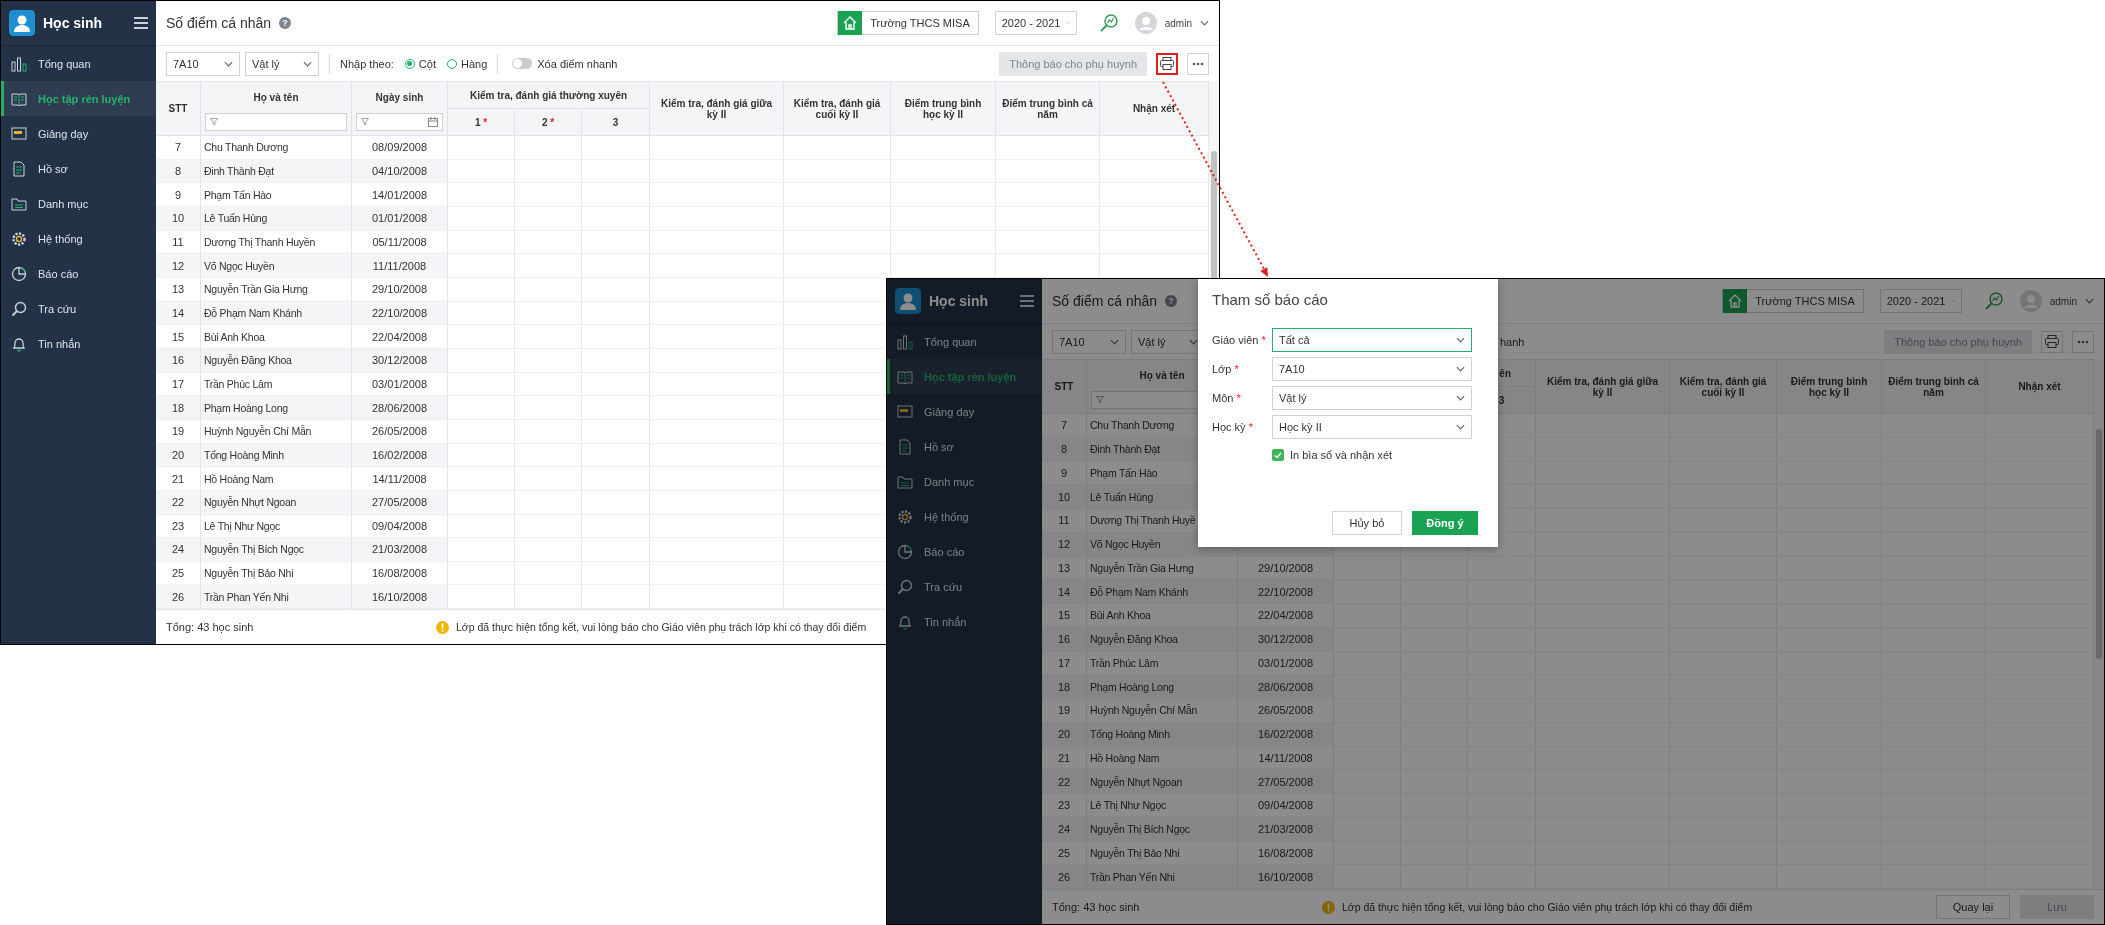 The width and height of the screenshot is (2105, 925). What do you see at coordinates (78, 343) in the screenshot?
I see `sidebar-item: Tin nhắn` at bounding box center [78, 343].